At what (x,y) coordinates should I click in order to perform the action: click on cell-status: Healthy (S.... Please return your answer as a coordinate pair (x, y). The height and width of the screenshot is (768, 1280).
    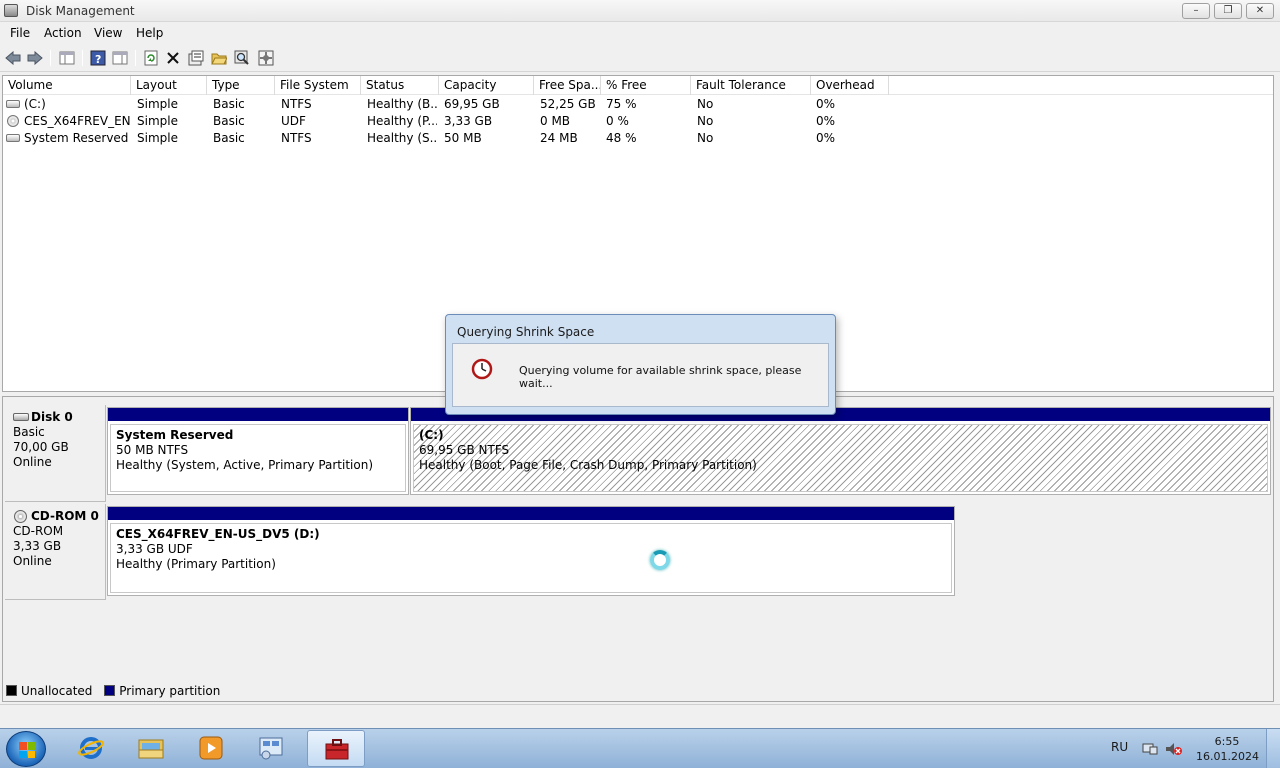
    Looking at the image, I should click on (402, 138).